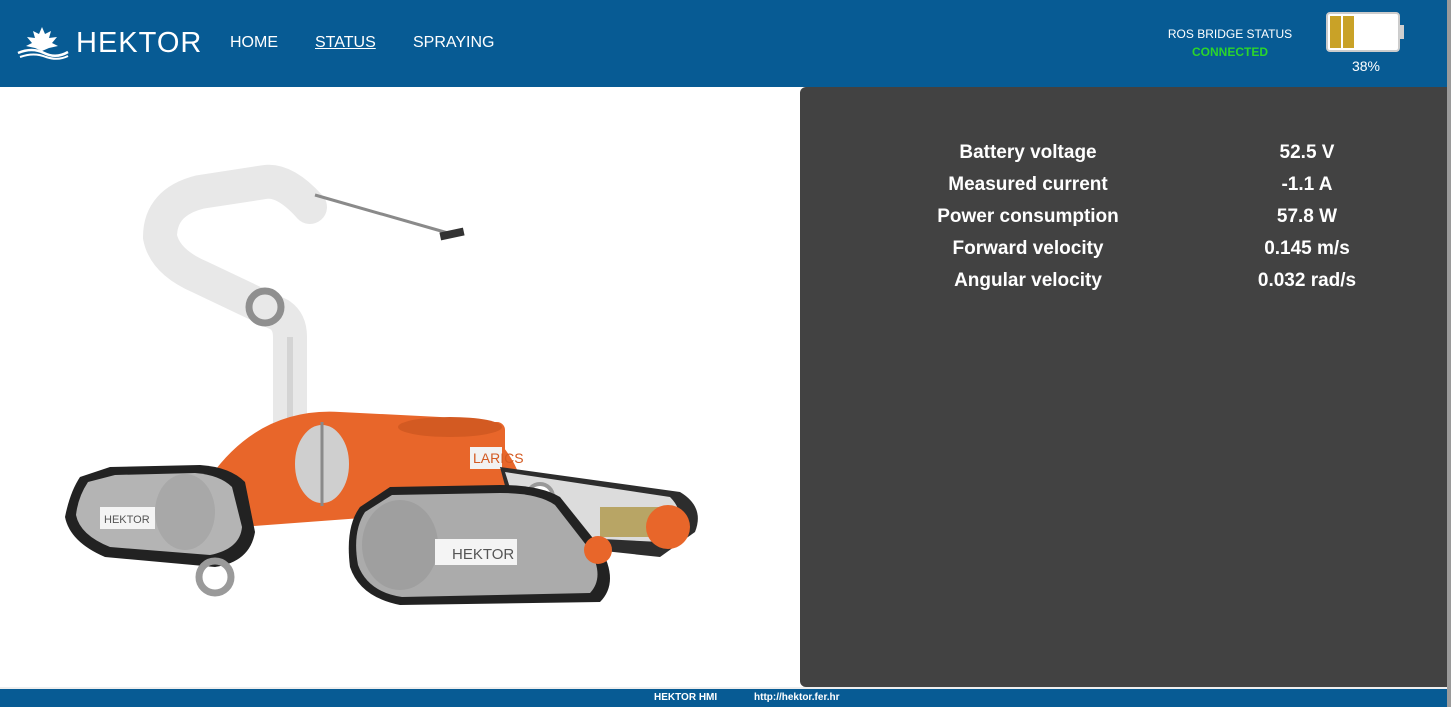  Describe the element at coordinates (1307, 184) in the screenshot. I see `stat-value: -1.1 A` at that location.